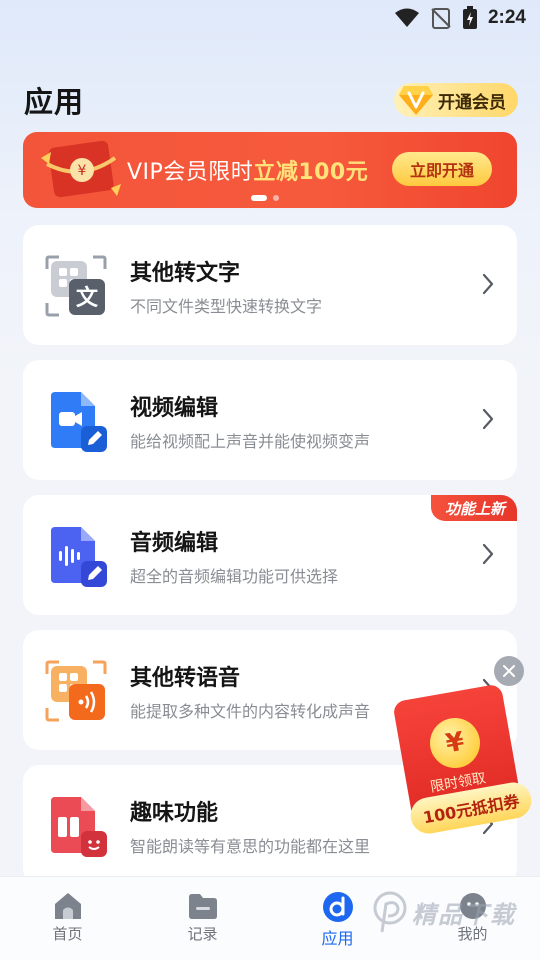 This screenshot has width=540, height=960. Describe the element at coordinates (54, 102) in the screenshot. I see `page-title: 应用` at that location.